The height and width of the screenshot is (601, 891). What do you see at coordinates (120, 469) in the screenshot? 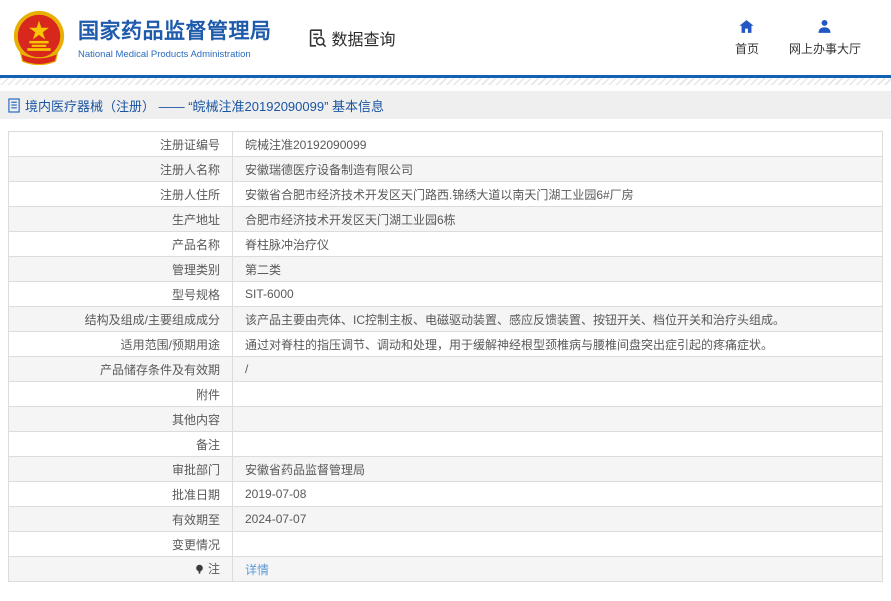
I see `row-label: 审批部门` at bounding box center [120, 469].